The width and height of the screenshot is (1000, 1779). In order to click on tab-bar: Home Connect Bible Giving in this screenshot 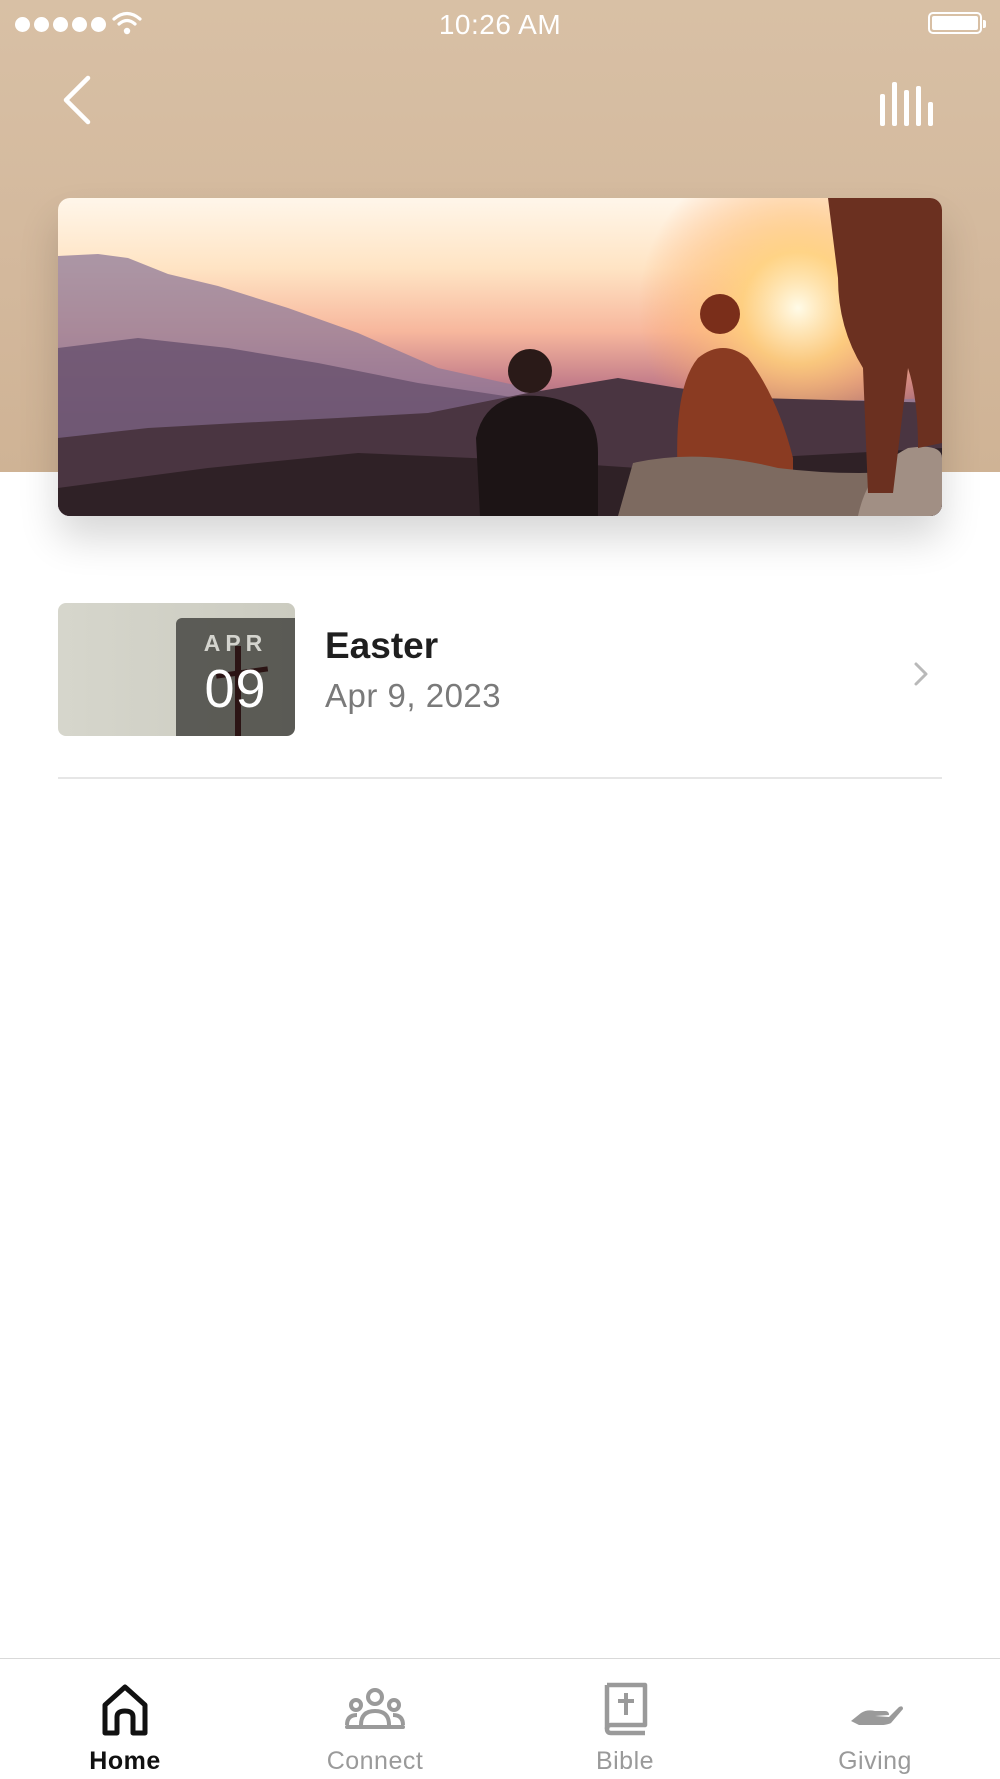, I will do `click(500, 1718)`.